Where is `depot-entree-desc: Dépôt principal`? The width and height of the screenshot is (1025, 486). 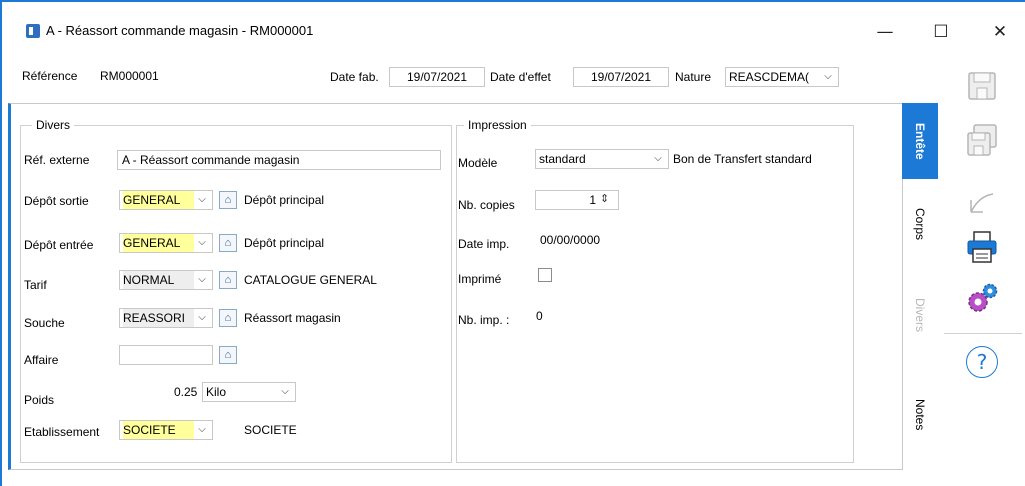
depot-entree-desc: Dépôt principal is located at coordinates (284, 243).